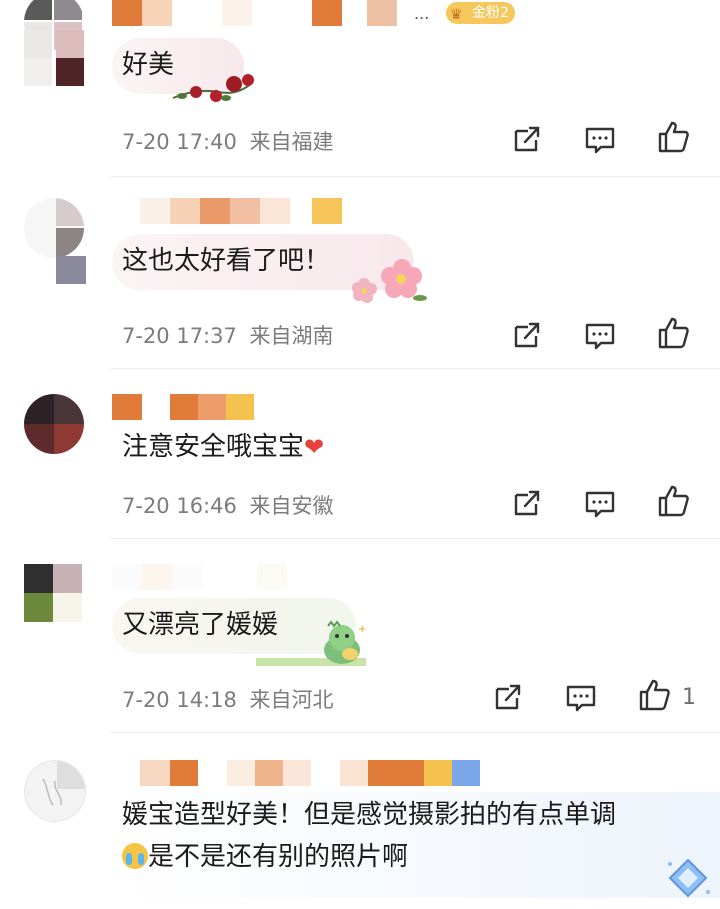 The width and height of the screenshot is (720, 909). Describe the element at coordinates (179, 142) in the screenshot. I see `time: 7-20 17:40` at that location.